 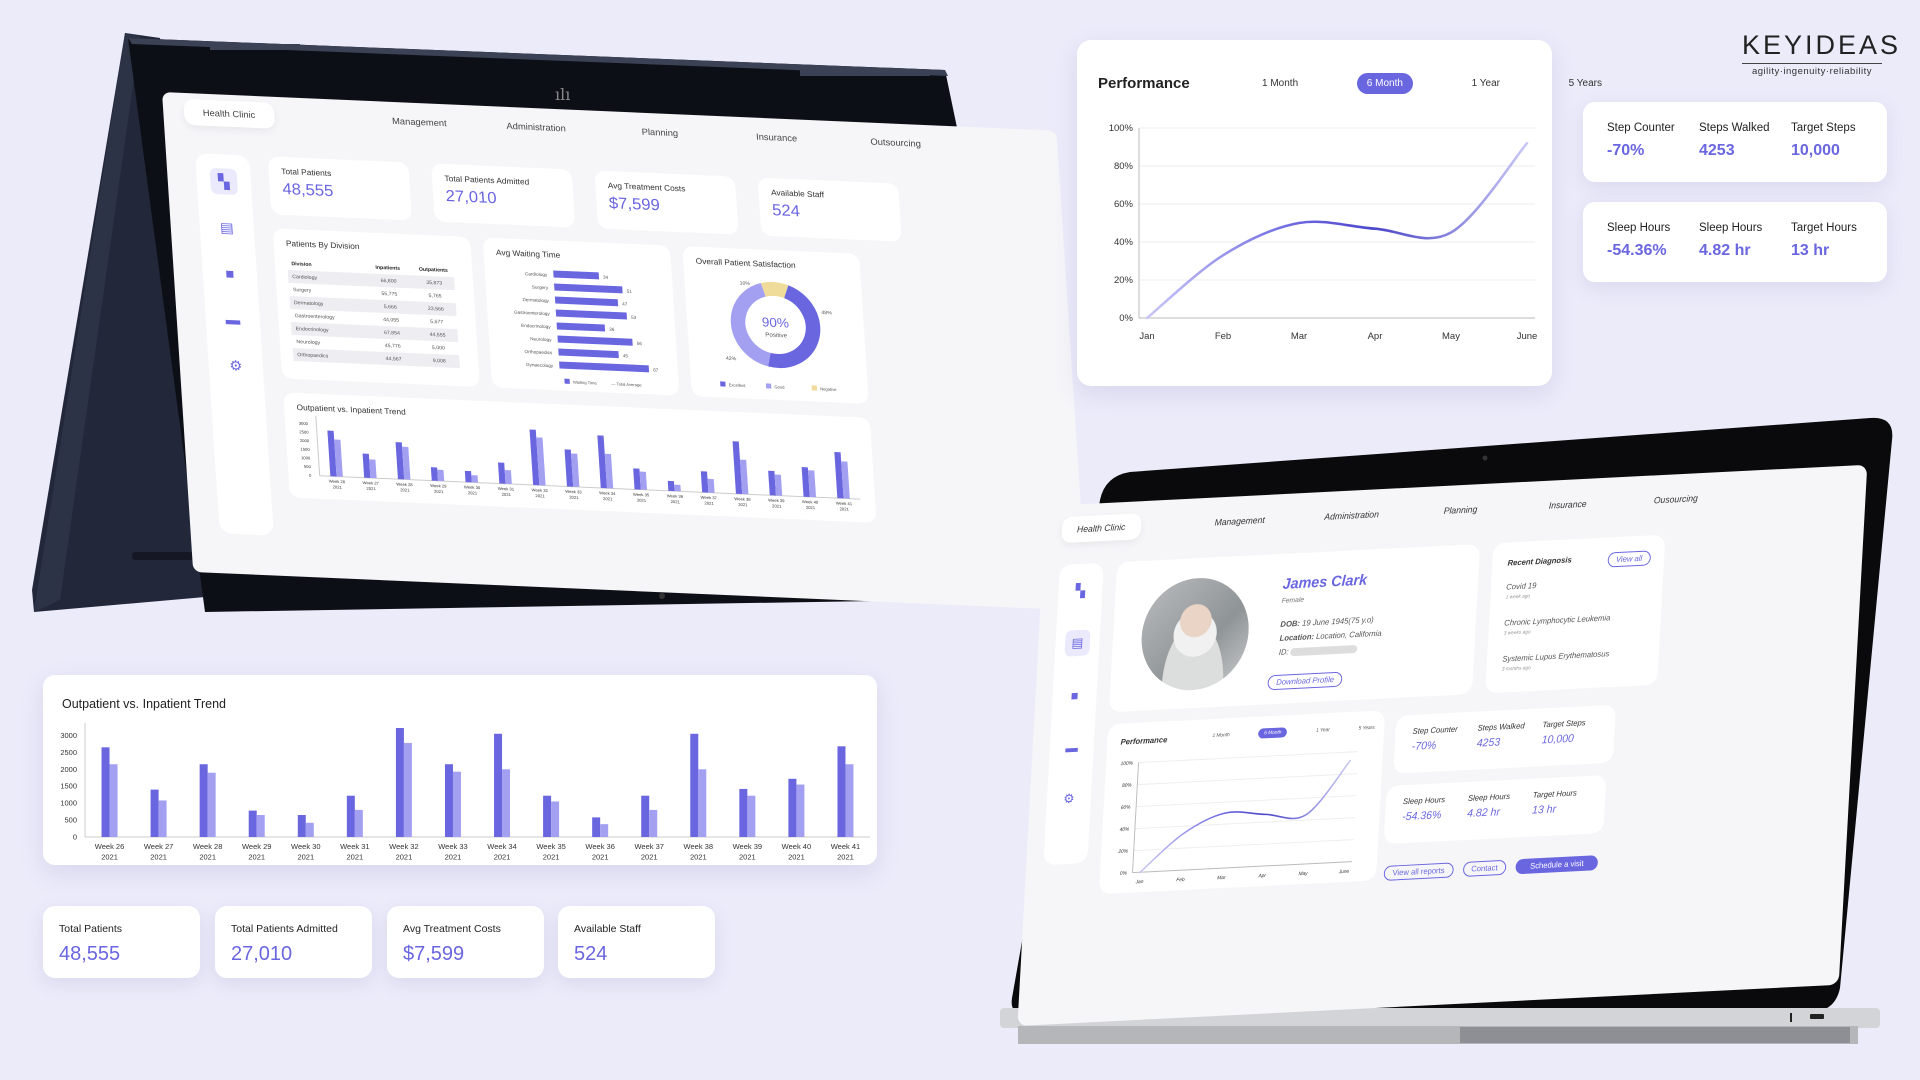 I want to click on performance-title: Performance, so click(x=1144, y=83).